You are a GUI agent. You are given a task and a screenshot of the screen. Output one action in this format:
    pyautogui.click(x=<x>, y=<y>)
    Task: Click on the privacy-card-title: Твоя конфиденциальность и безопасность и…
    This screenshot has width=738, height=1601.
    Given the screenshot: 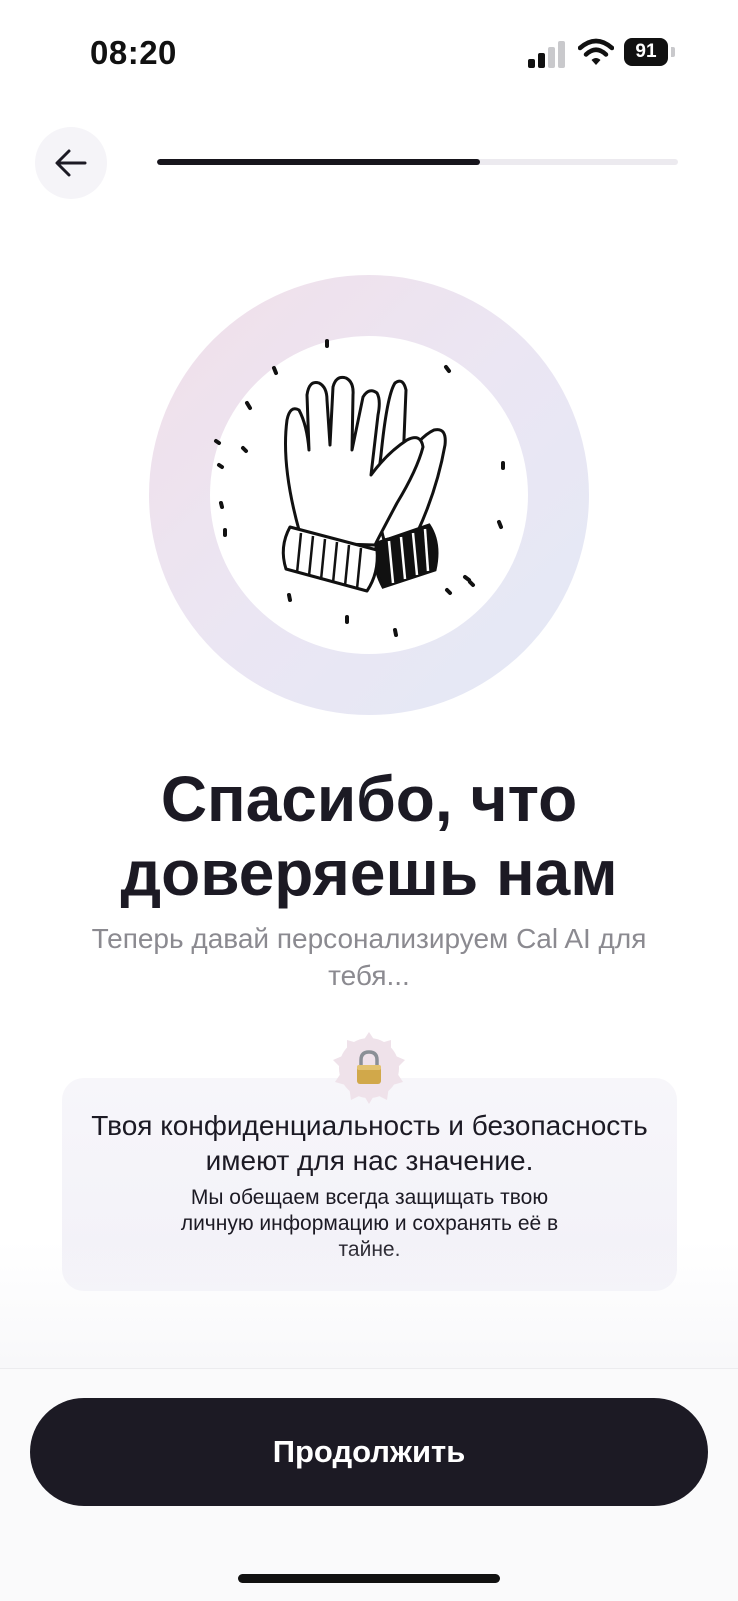 What is the action you would take?
    pyautogui.click(x=369, y=1143)
    